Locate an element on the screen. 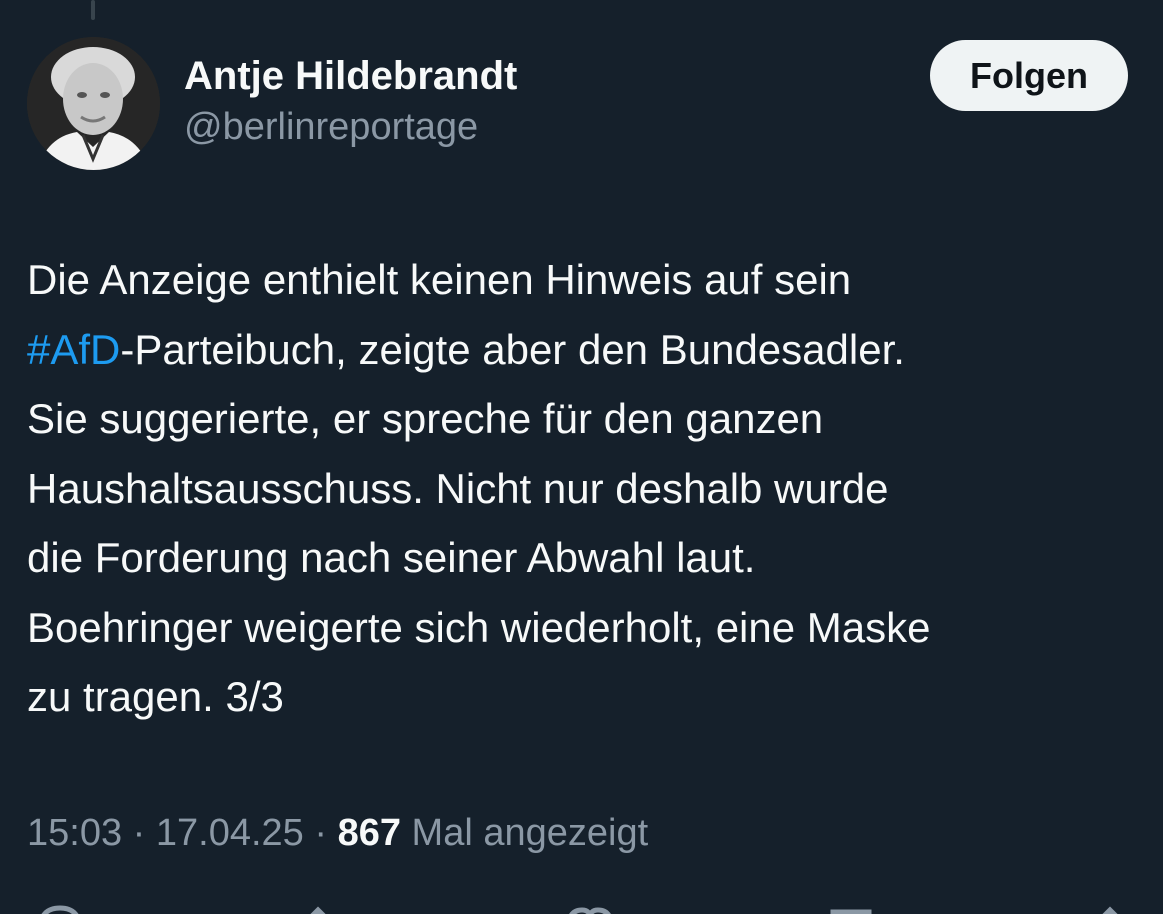 The width and height of the screenshot is (1163, 914). bookmark-icon is located at coordinates (855, 907).